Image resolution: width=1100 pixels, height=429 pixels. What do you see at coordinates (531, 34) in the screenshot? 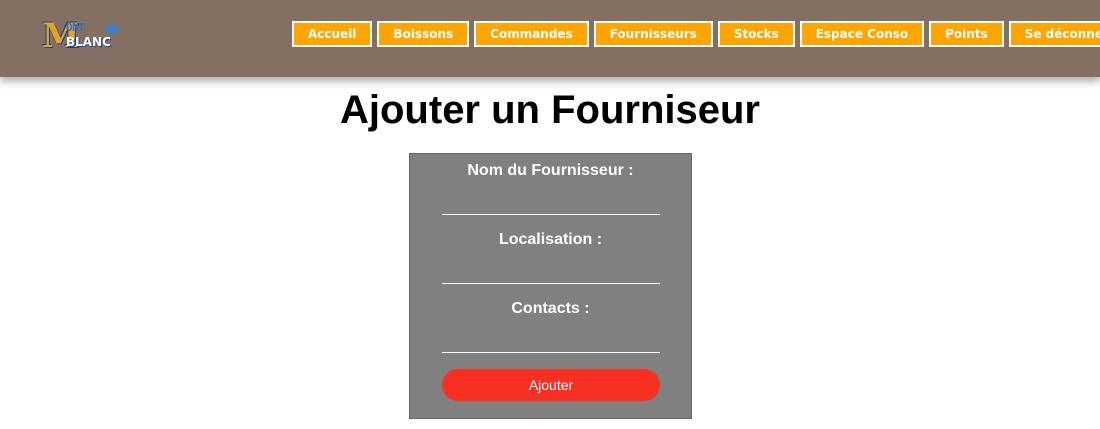
I see `nav-commandes: Commandes` at bounding box center [531, 34].